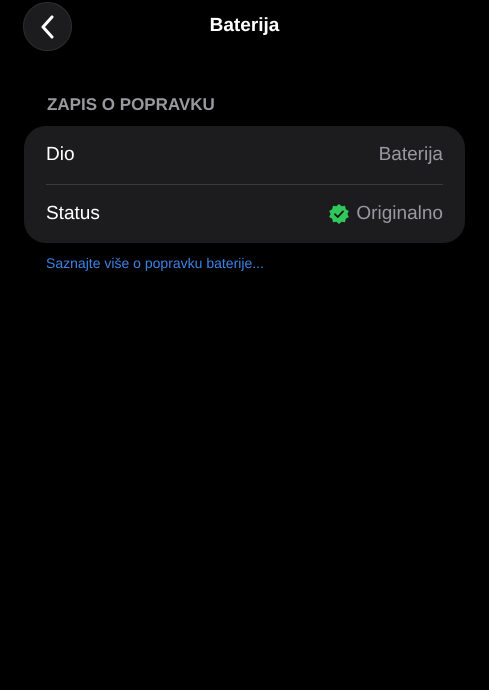 Image resolution: width=489 pixels, height=690 pixels. What do you see at coordinates (410, 155) in the screenshot?
I see `row-value: Baterija` at bounding box center [410, 155].